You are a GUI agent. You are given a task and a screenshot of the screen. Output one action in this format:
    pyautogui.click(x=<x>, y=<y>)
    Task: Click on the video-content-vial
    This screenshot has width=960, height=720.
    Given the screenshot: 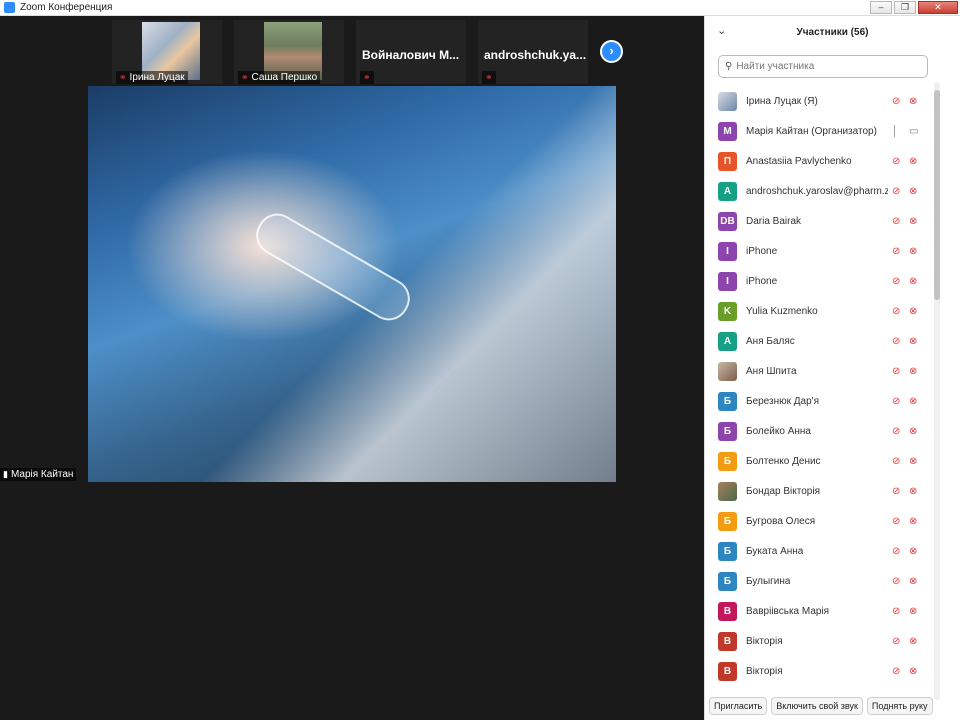 What is the action you would take?
    pyautogui.click(x=333, y=267)
    